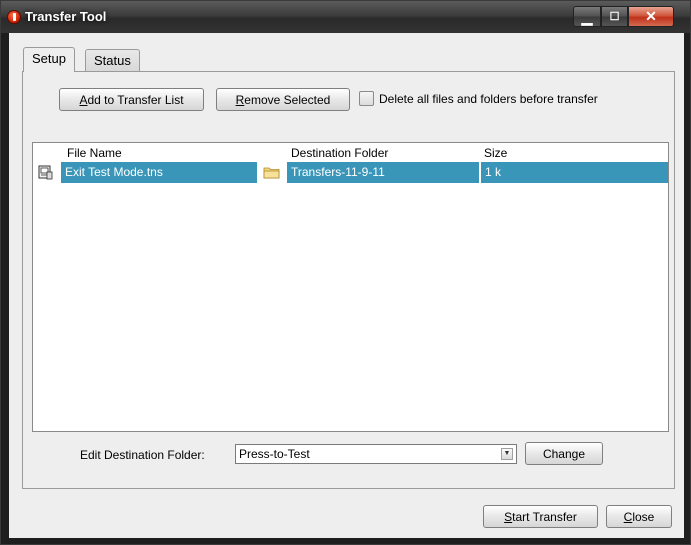  What do you see at coordinates (66, 16) in the screenshot?
I see `window-title: Transfer Tool` at bounding box center [66, 16].